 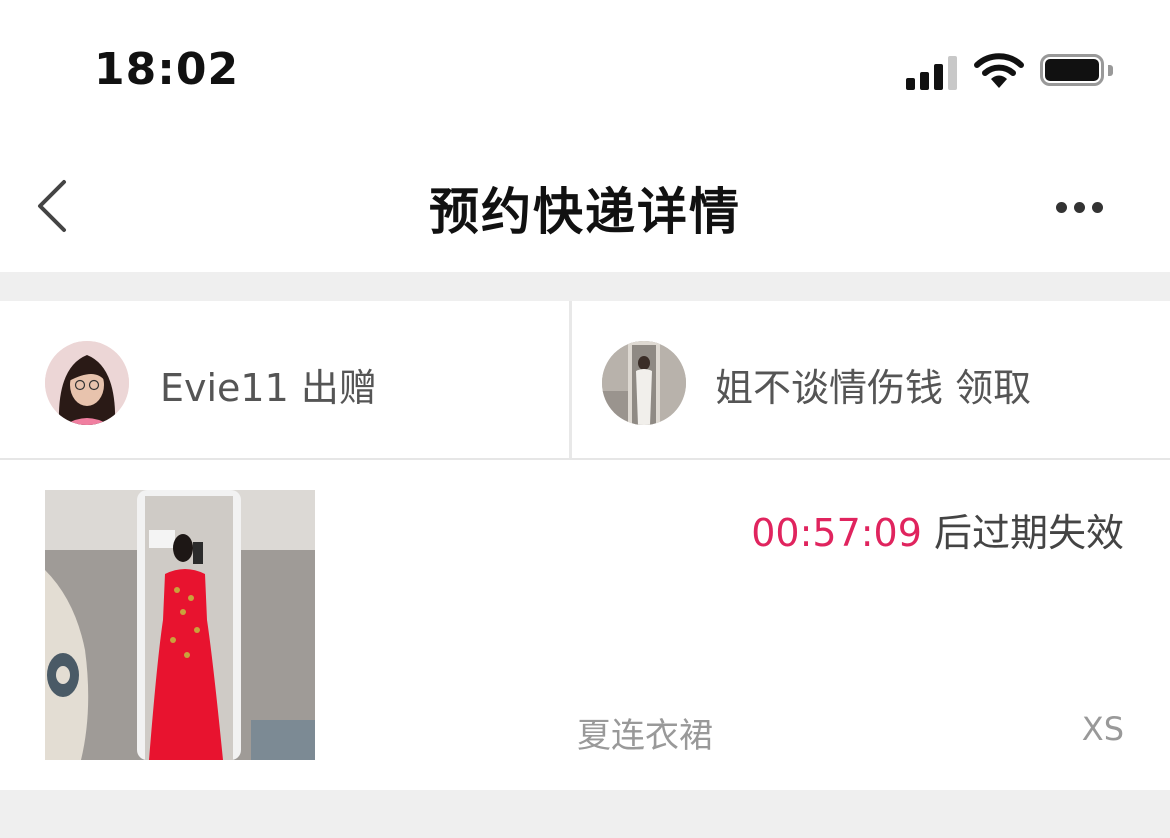 I want to click on receiver-avatar, so click(x=644, y=383).